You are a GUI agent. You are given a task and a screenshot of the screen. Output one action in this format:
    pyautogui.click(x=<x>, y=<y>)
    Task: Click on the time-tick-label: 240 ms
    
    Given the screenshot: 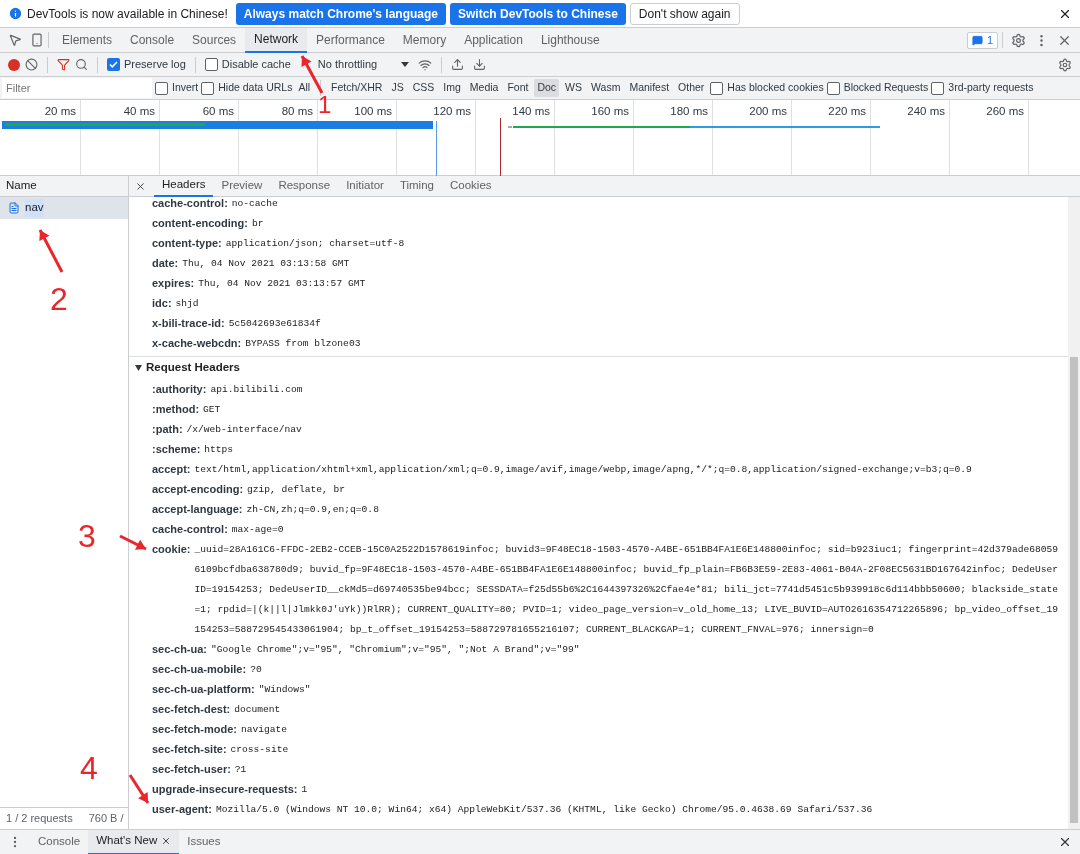 What is the action you would take?
    pyautogui.click(x=926, y=111)
    